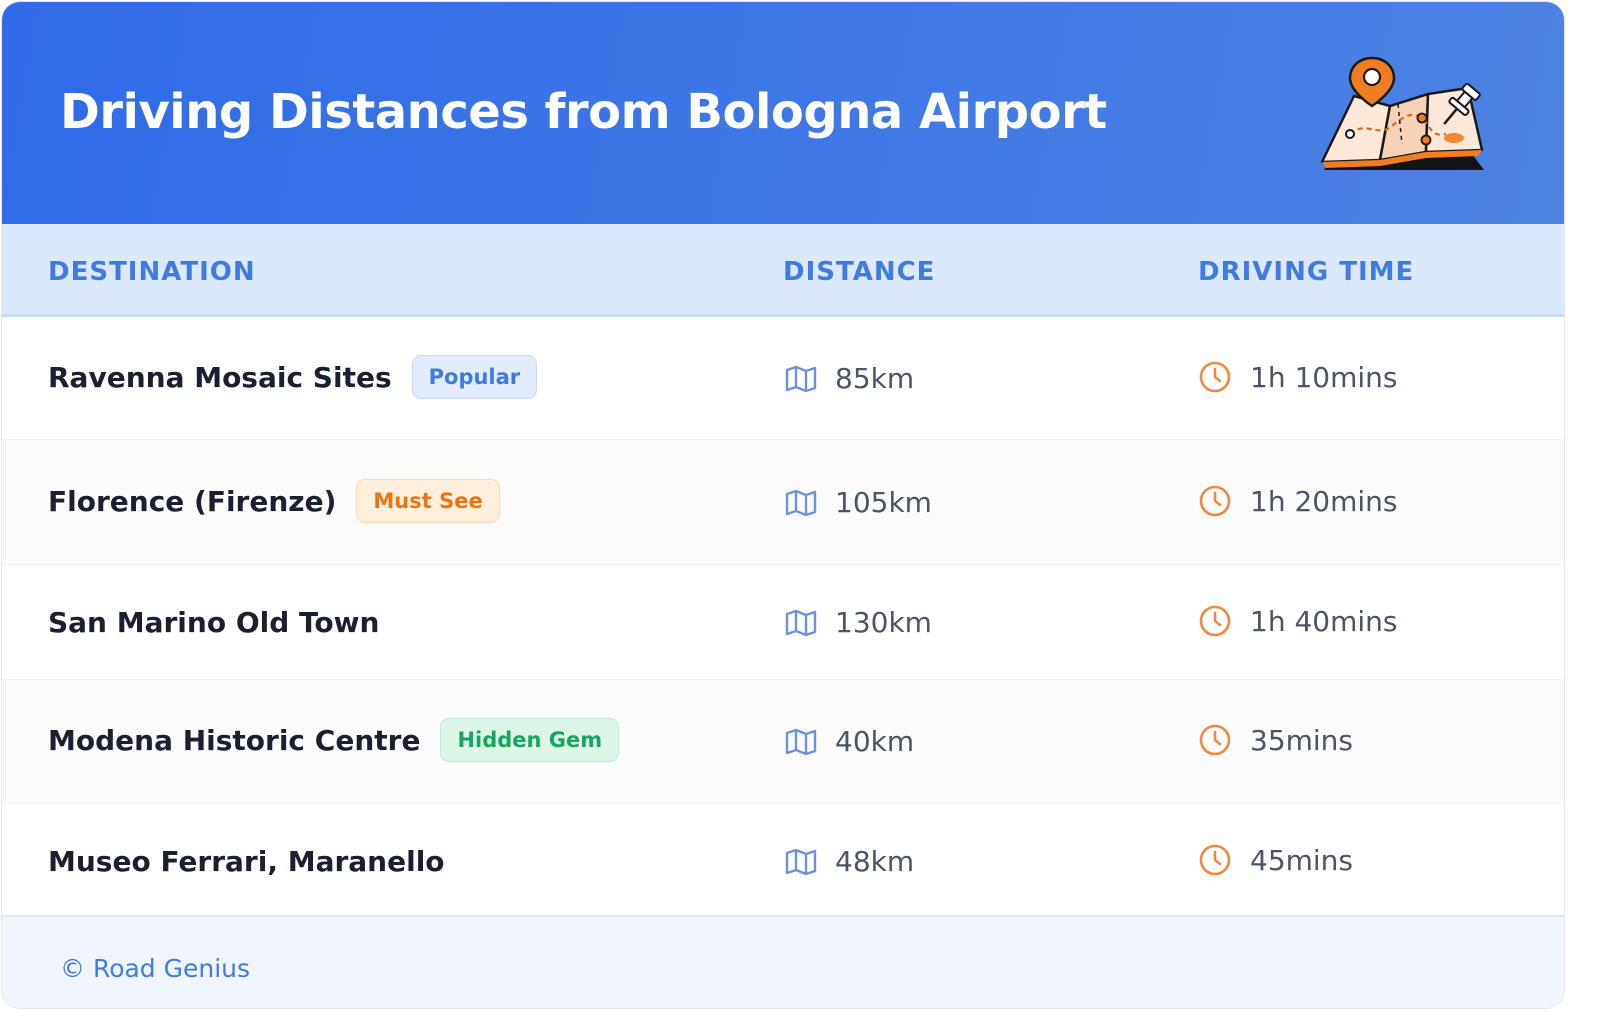 The image size is (1604, 1034). I want to click on status-badge: Hidden Gem, so click(530, 740).